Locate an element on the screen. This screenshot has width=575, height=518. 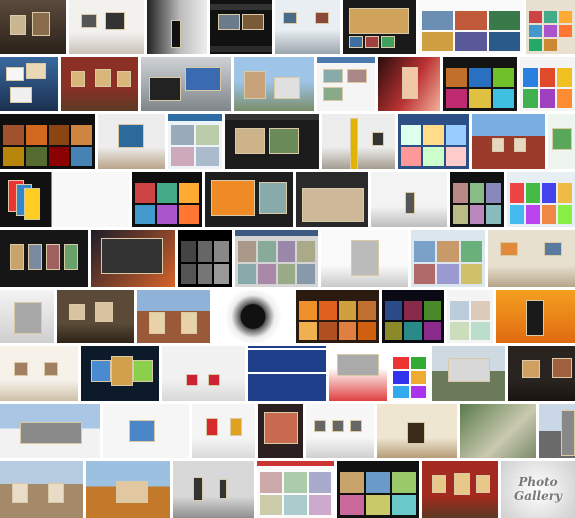
image-result-thumbnail: Photo Gallery is located at coordinates (538, 489).